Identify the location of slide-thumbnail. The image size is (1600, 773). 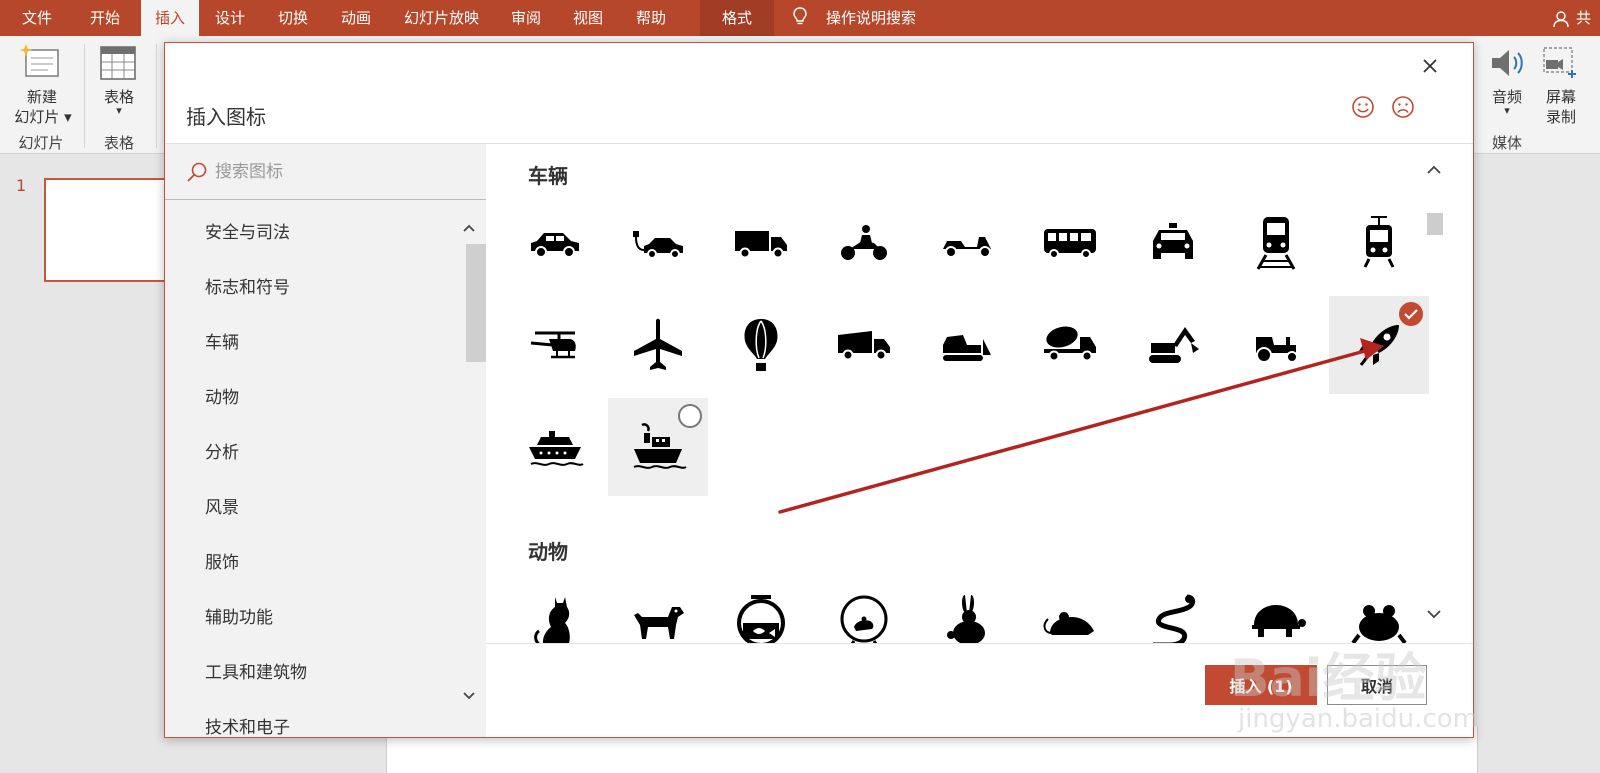
(108, 230).